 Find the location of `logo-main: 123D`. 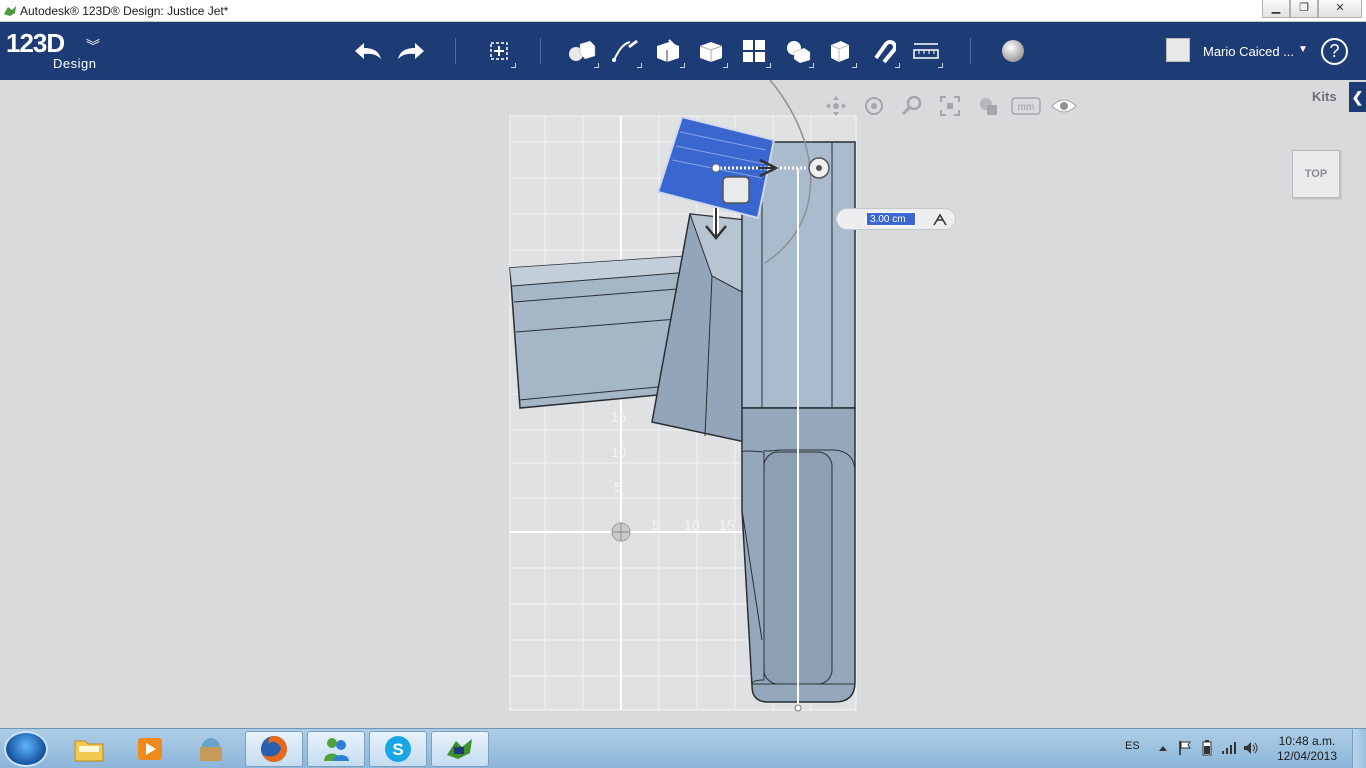

logo-main: 123D is located at coordinates (35, 43).